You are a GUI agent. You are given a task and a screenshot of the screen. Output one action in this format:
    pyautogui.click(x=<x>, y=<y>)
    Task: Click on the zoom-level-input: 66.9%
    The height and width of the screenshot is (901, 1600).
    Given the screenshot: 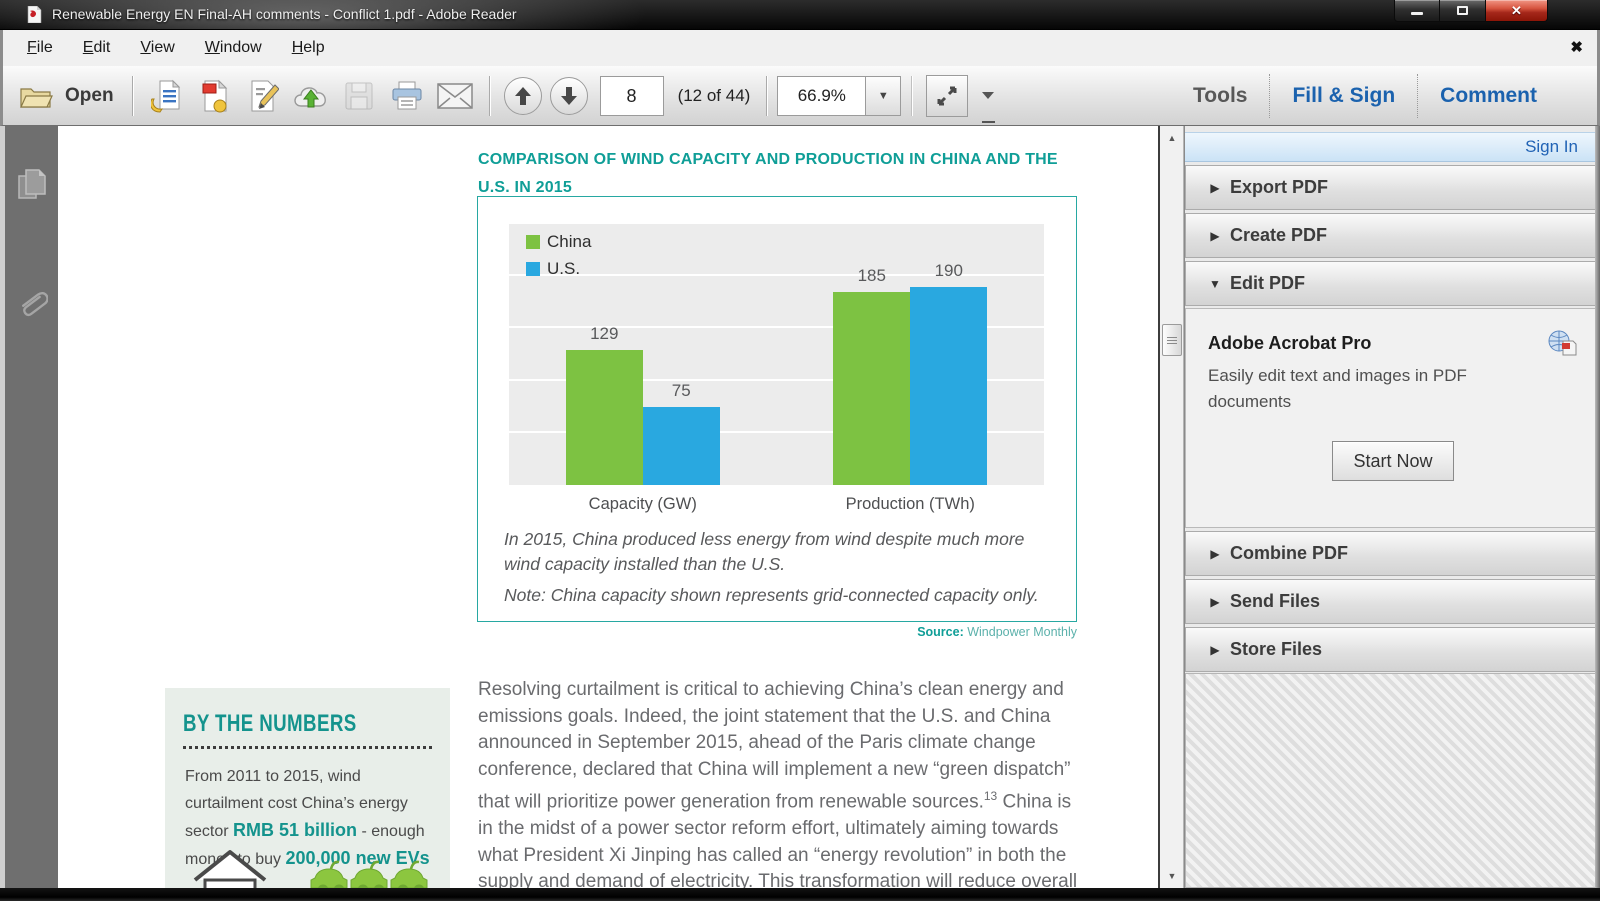 What is the action you would take?
    pyautogui.click(x=821, y=95)
    